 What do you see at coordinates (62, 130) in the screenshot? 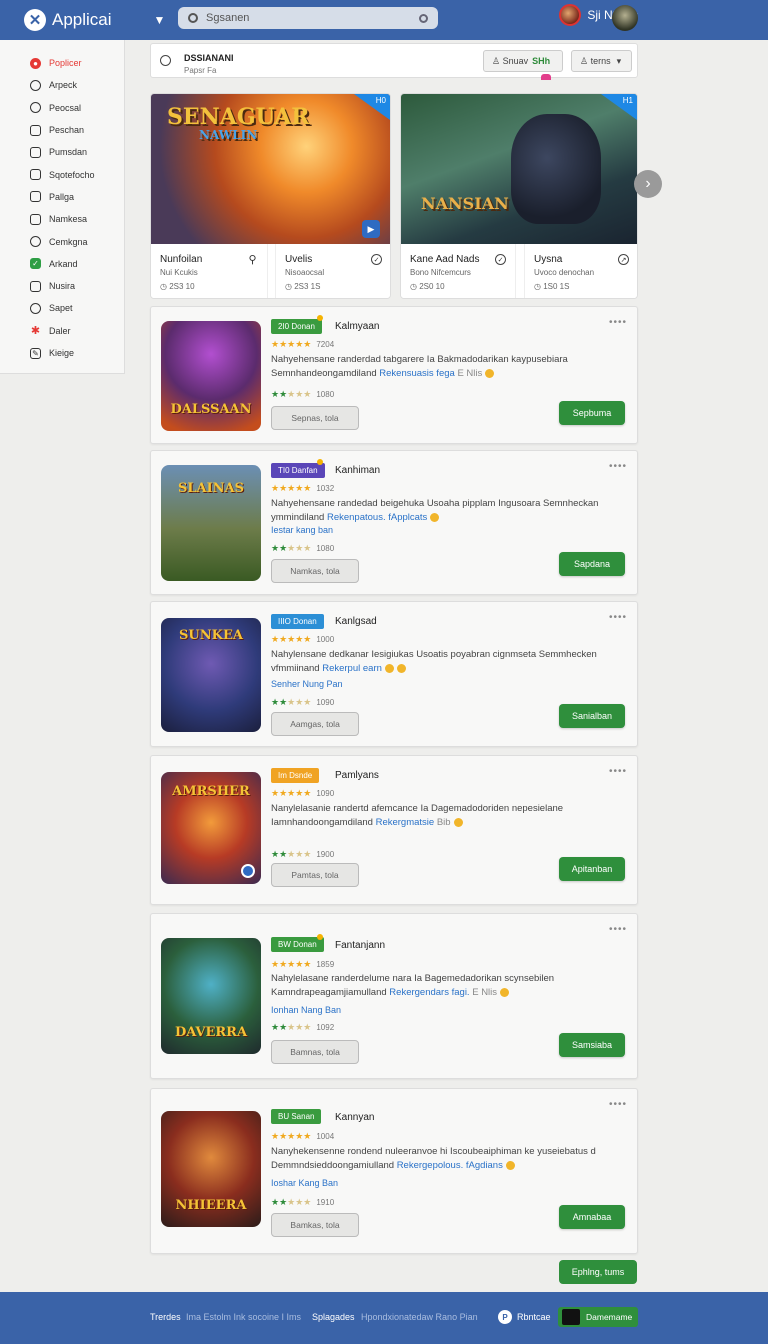
I see `sidebar-item-peschan: Peschan` at bounding box center [62, 130].